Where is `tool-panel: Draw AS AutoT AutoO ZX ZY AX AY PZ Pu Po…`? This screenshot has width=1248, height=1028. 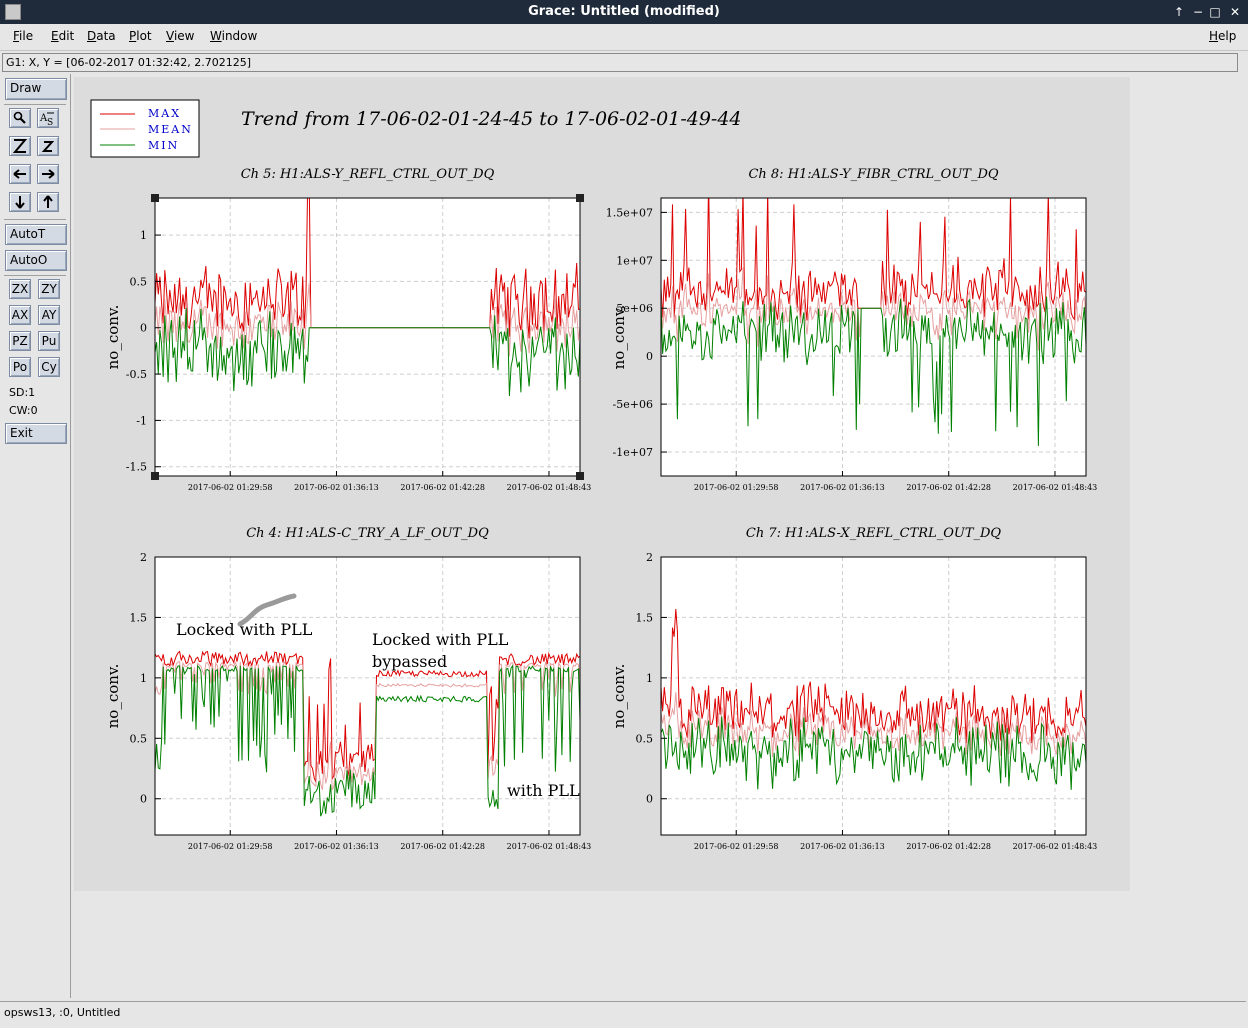
tool-panel: Draw AS AutoT AutoO ZX ZY AX AY PZ Pu Po… is located at coordinates (35, 536).